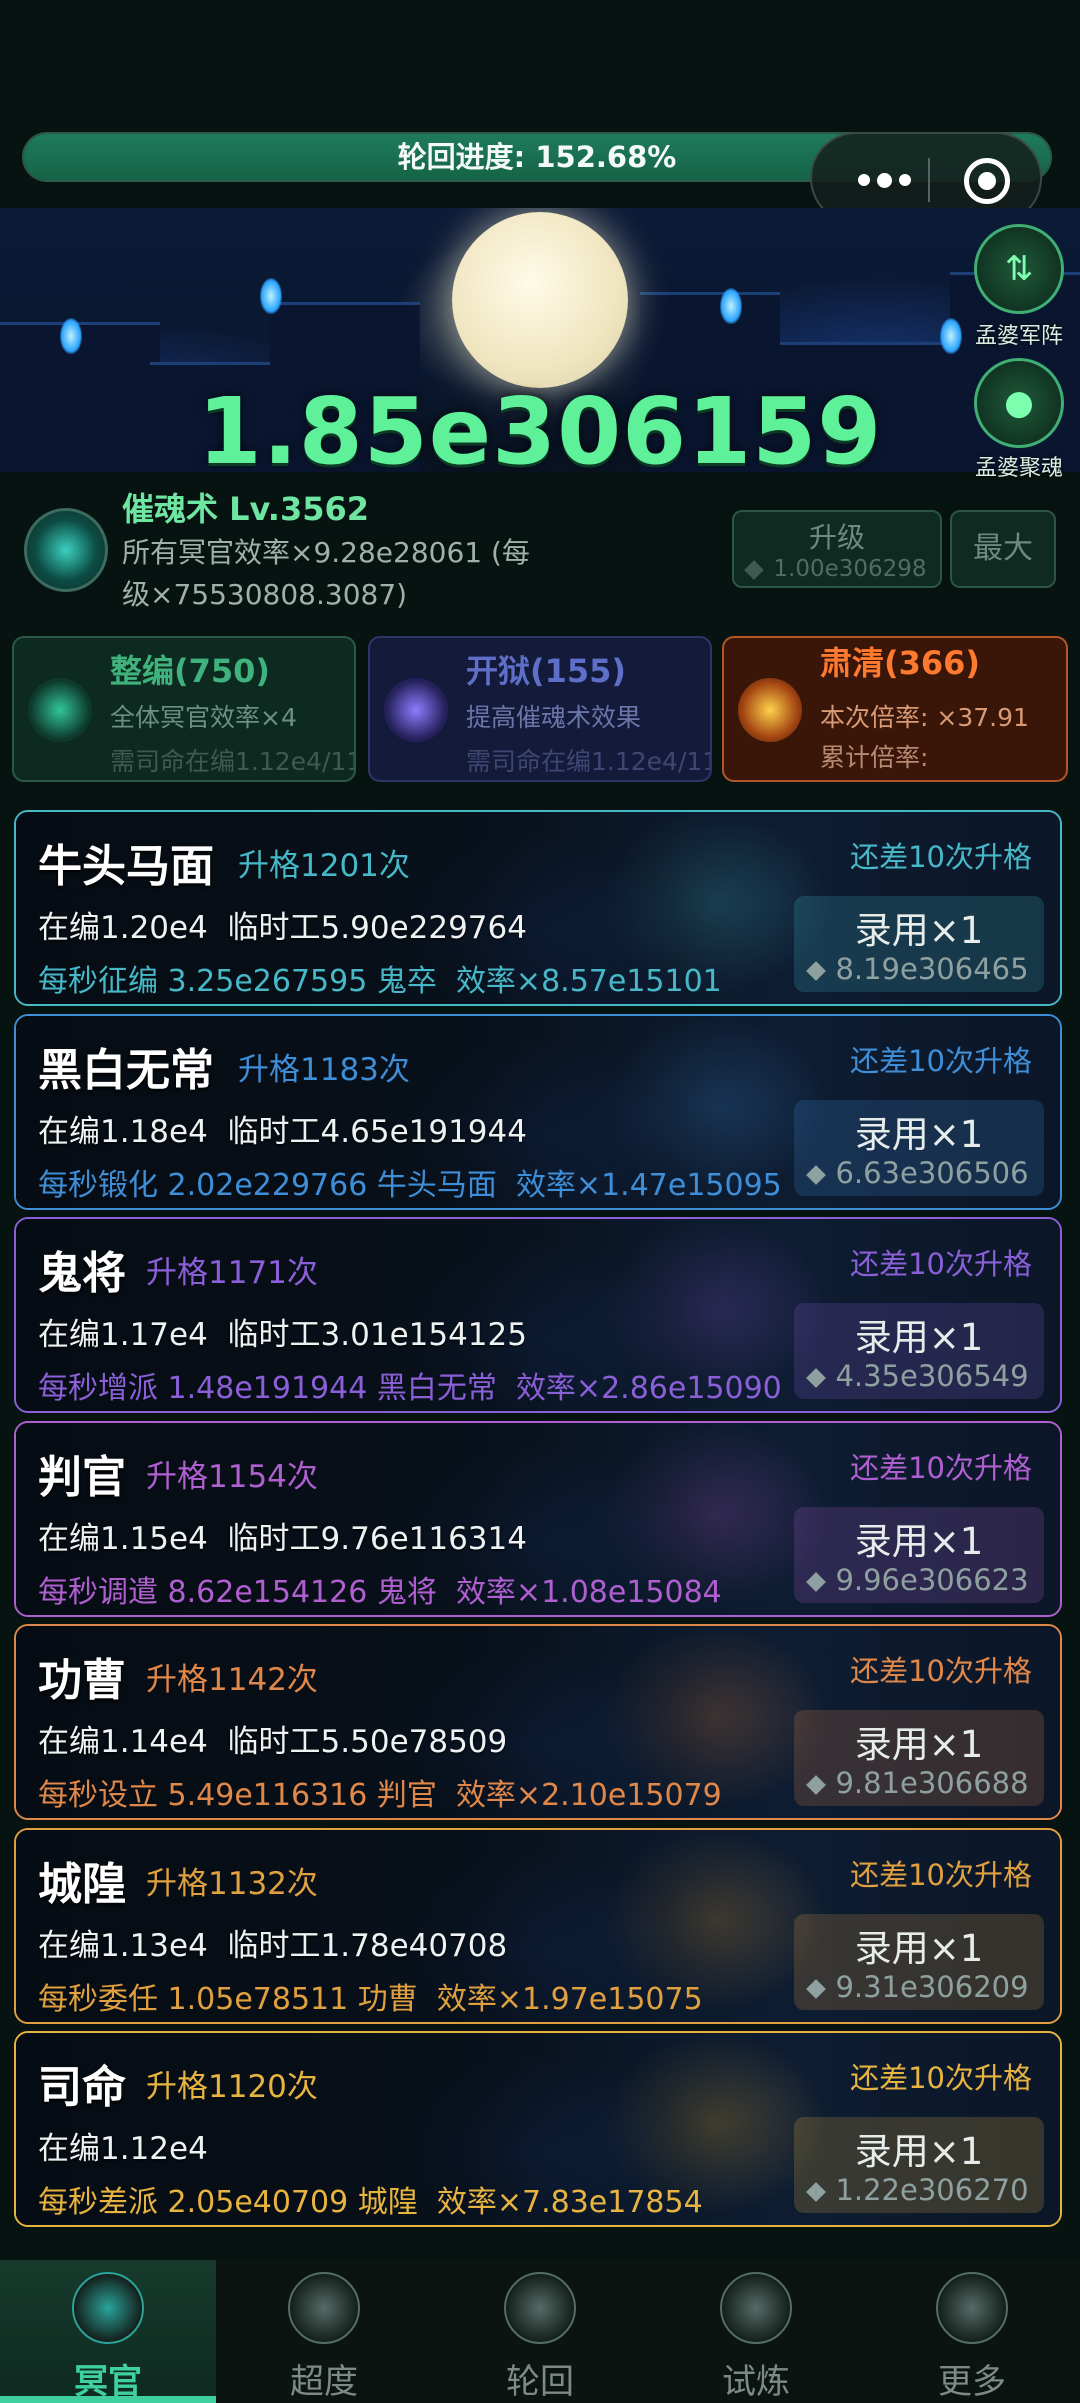 The height and width of the screenshot is (2403, 1080). I want to click on nav-tab-label: 轮回, so click(540, 2382).